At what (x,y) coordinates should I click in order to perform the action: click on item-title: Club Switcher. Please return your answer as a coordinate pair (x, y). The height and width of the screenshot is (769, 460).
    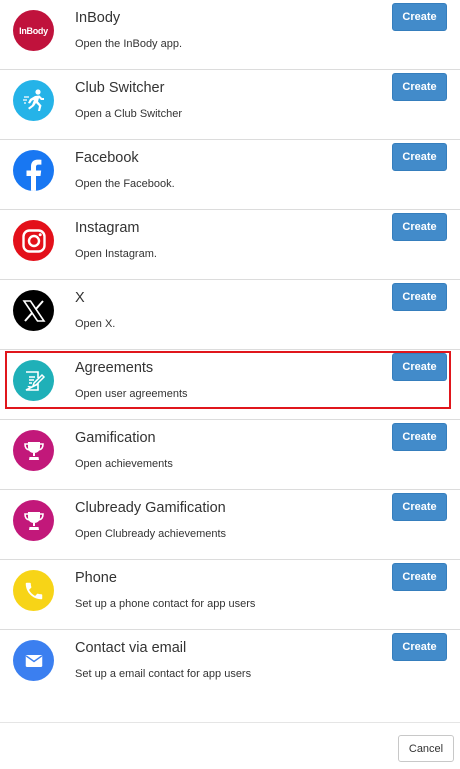
    Looking at the image, I should click on (120, 88).